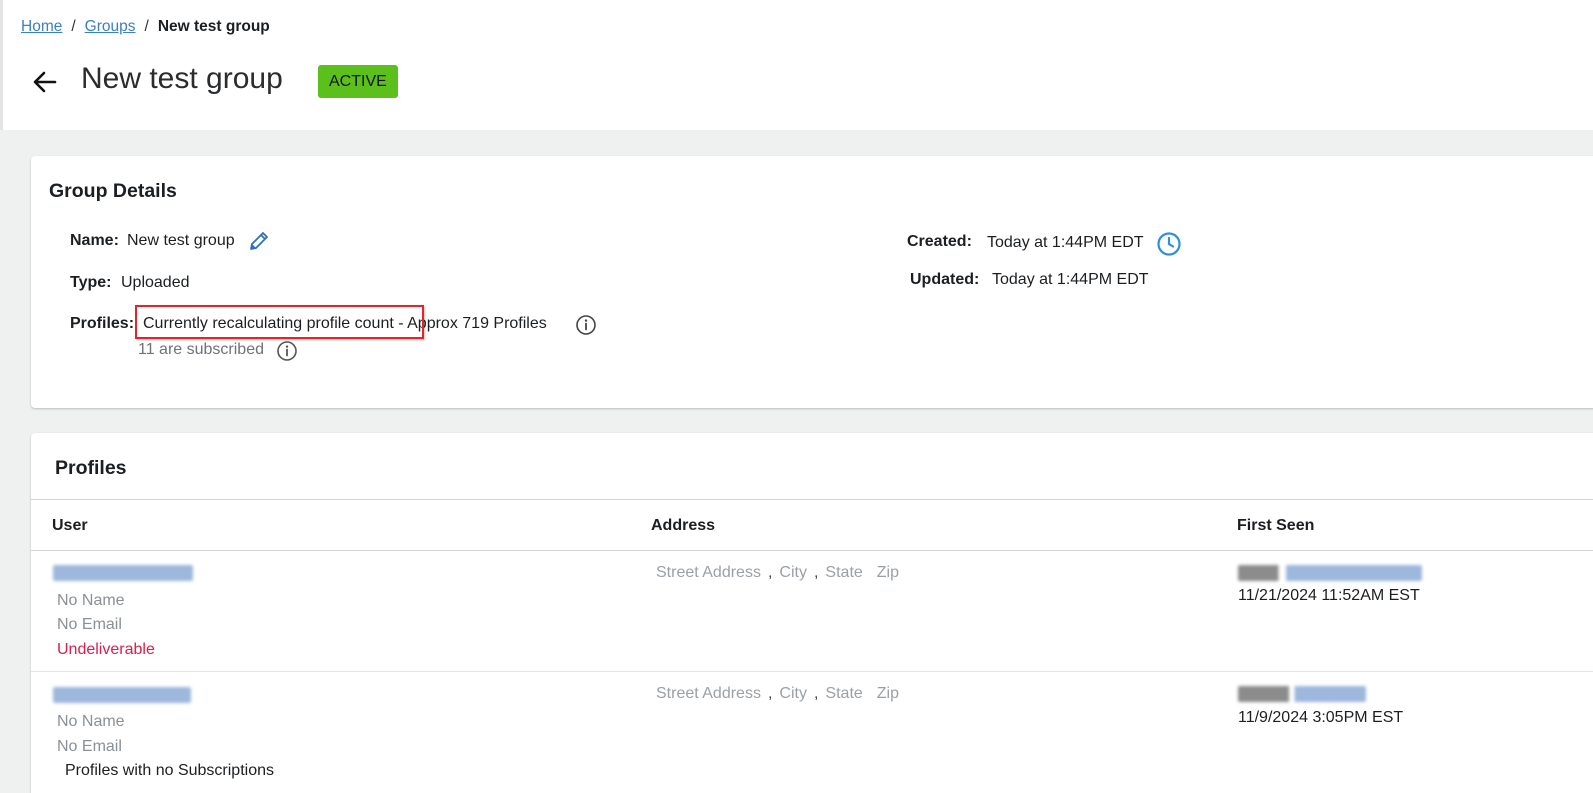  What do you see at coordinates (102, 323) in the screenshot?
I see `profiles-label: Profiles:` at bounding box center [102, 323].